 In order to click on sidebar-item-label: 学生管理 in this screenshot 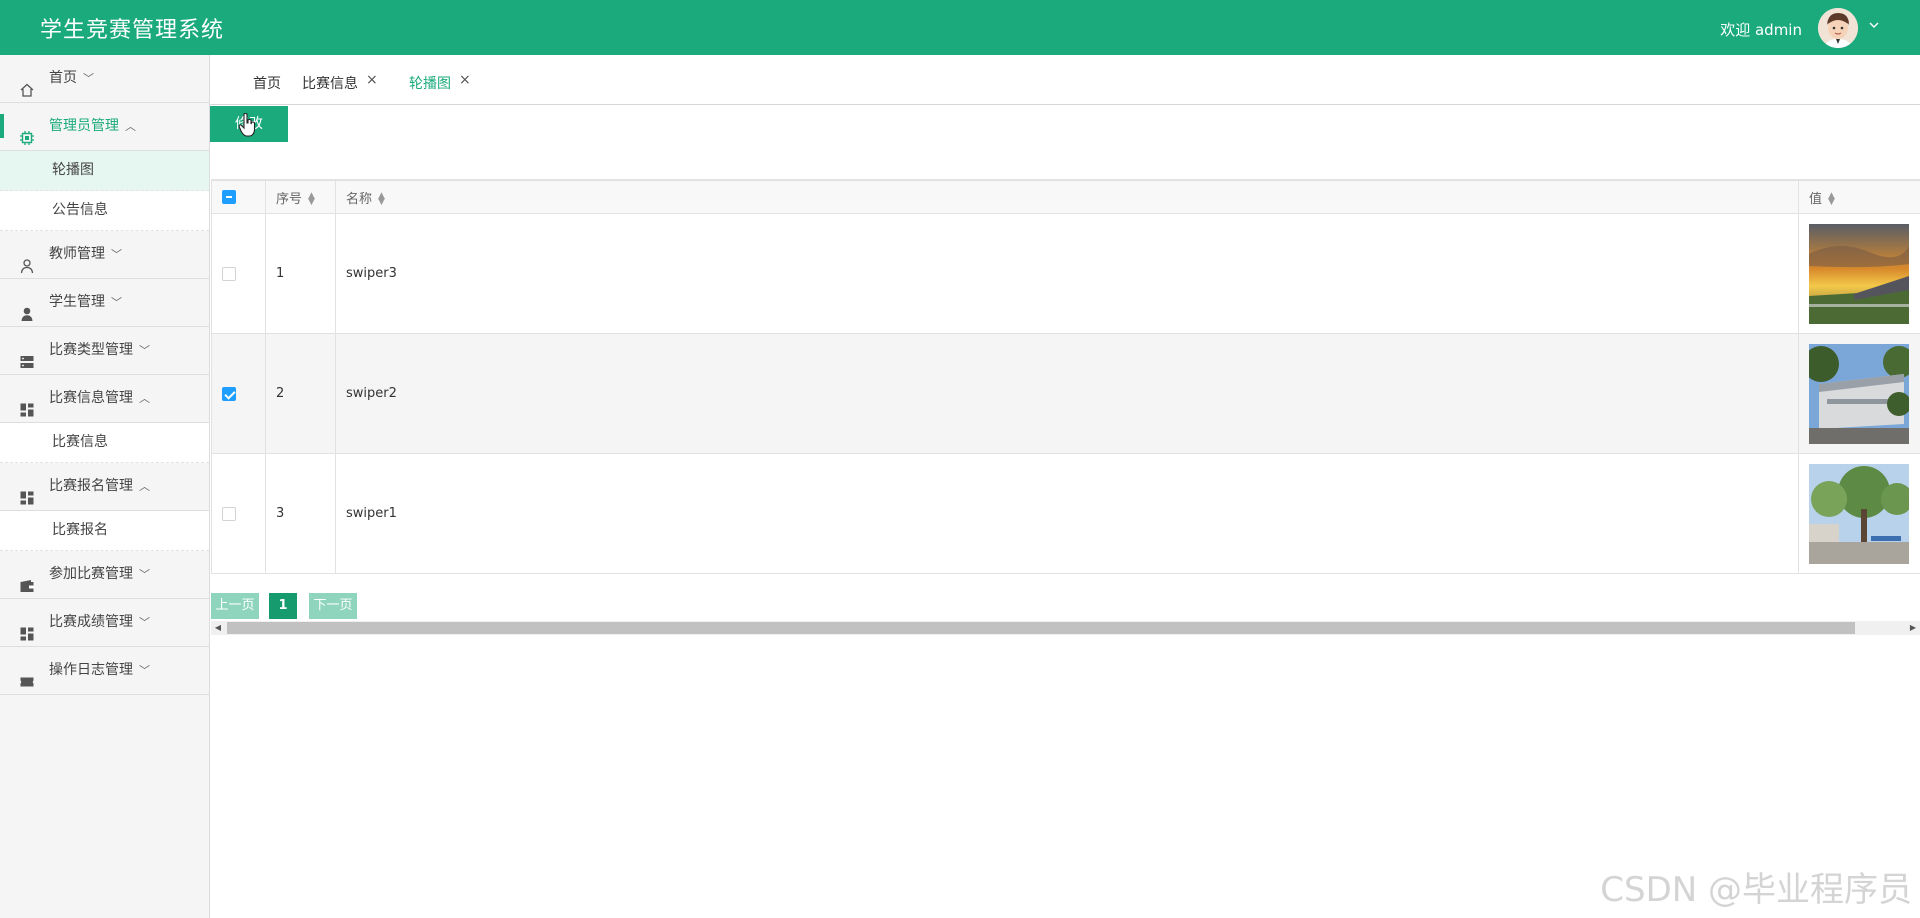, I will do `click(77, 302)`.